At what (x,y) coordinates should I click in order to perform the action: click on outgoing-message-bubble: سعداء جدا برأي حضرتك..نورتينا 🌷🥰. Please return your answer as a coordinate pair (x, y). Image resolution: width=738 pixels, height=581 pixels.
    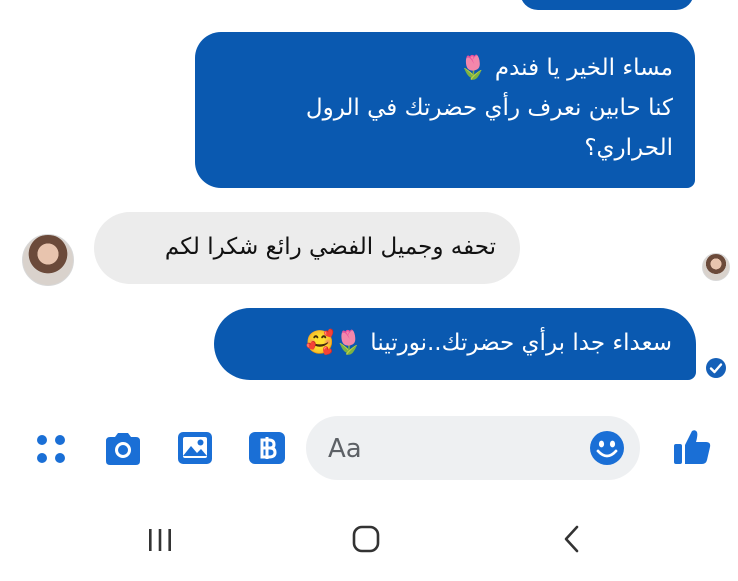
    Looking at the image, I should click on (455, 344).